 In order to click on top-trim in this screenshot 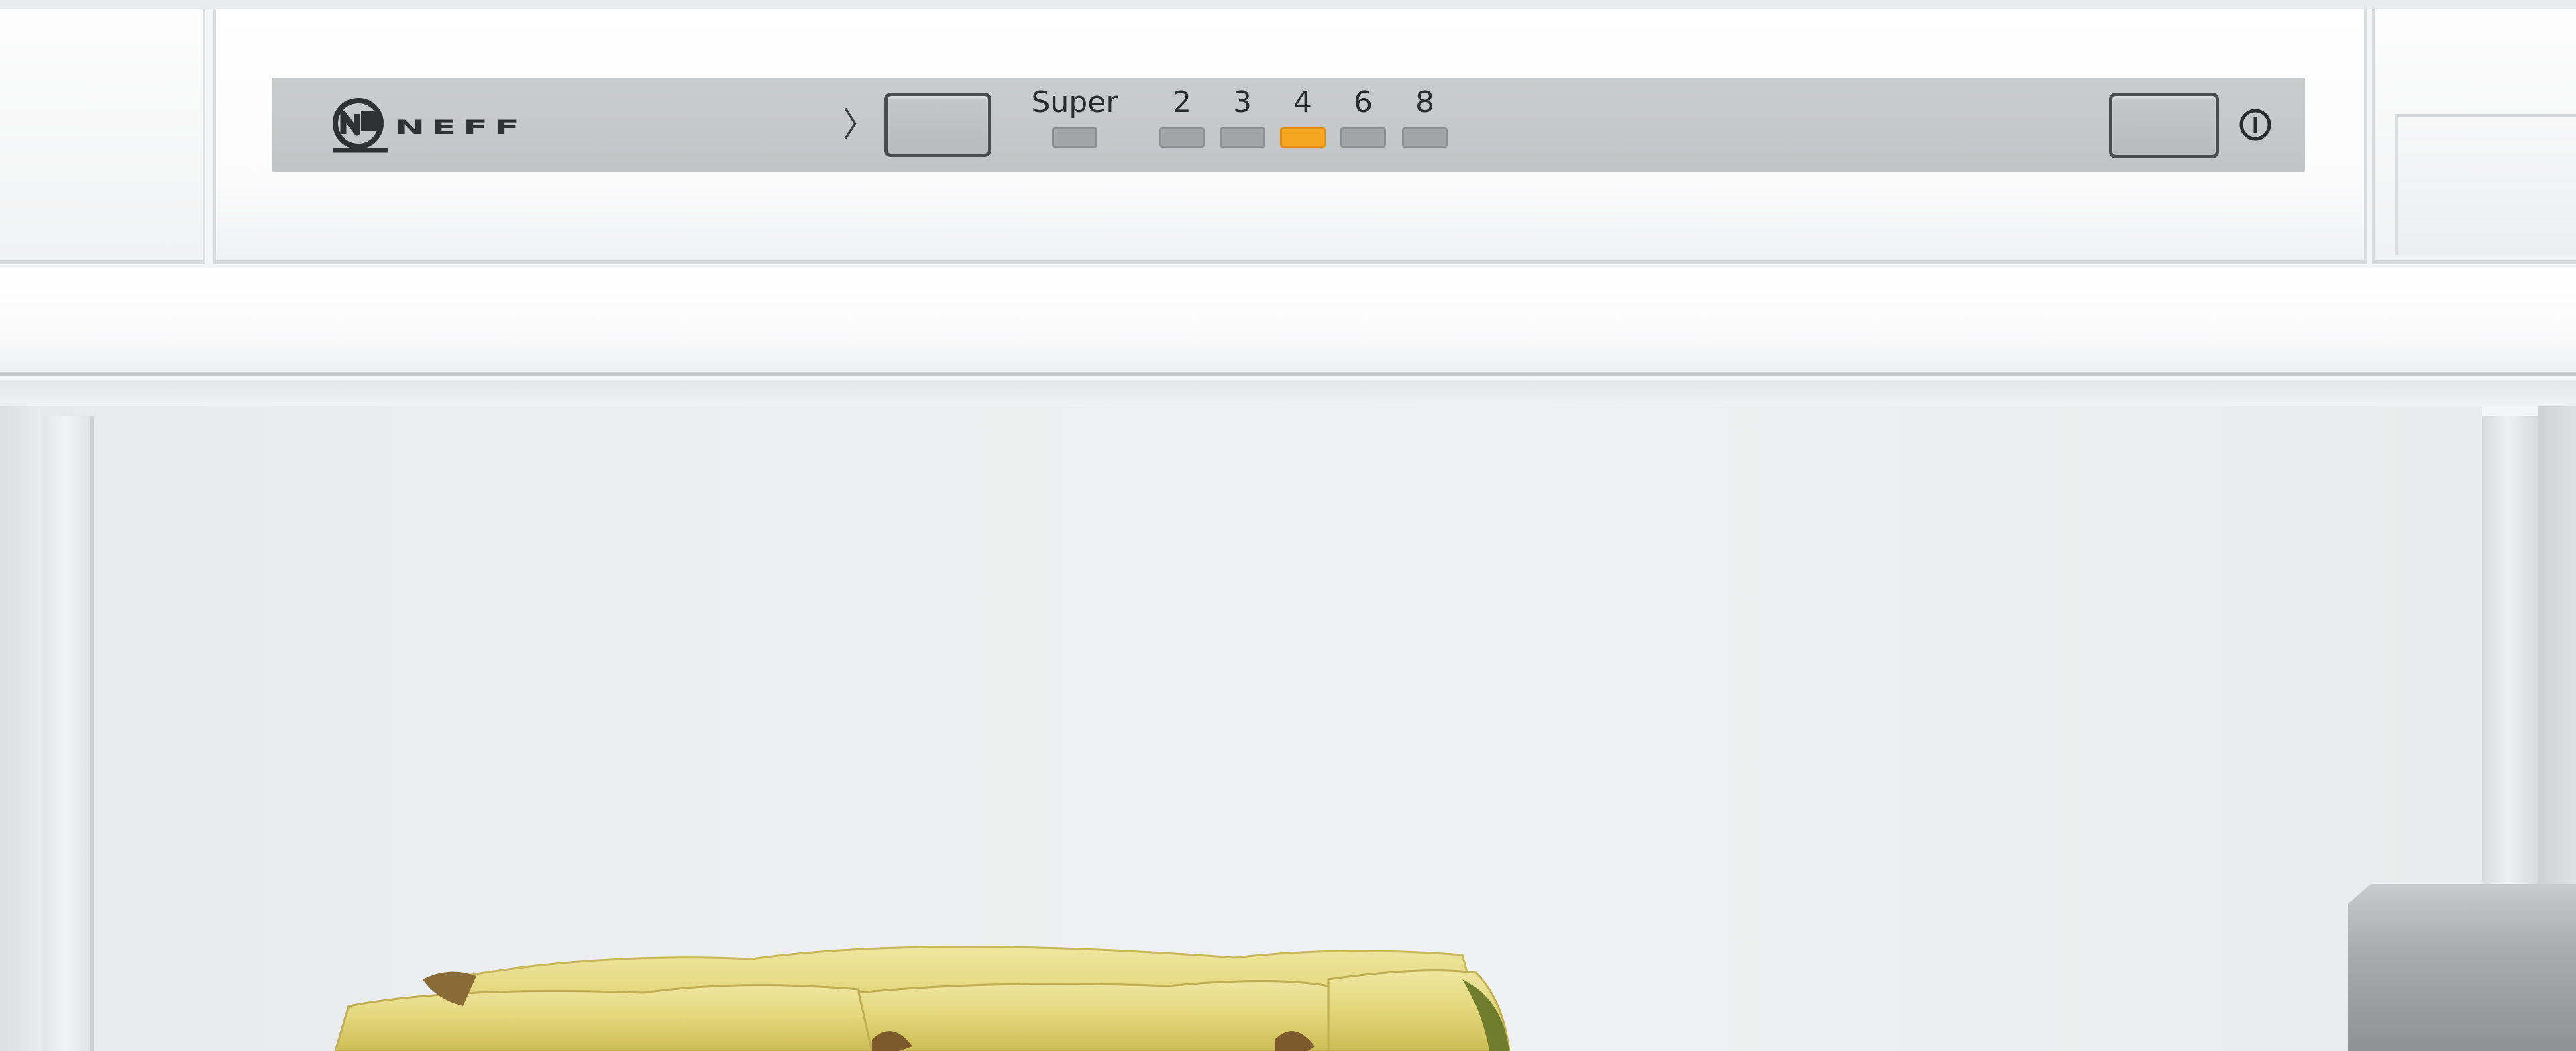, I will do `click(1288, 4)`.